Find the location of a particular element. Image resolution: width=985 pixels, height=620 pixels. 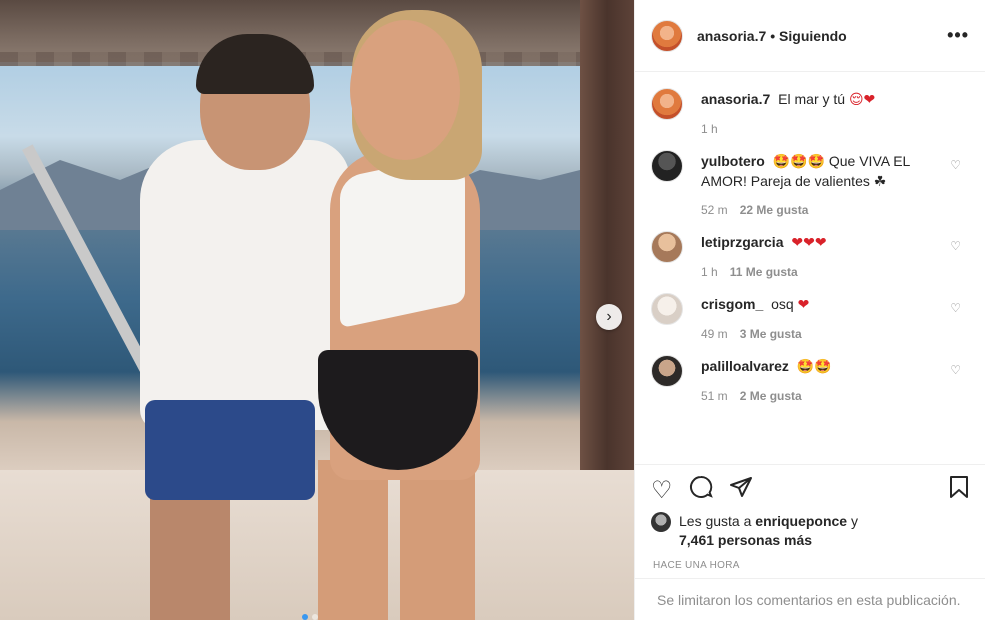

comment-time: 1 h is located at coordinates (709, 272).